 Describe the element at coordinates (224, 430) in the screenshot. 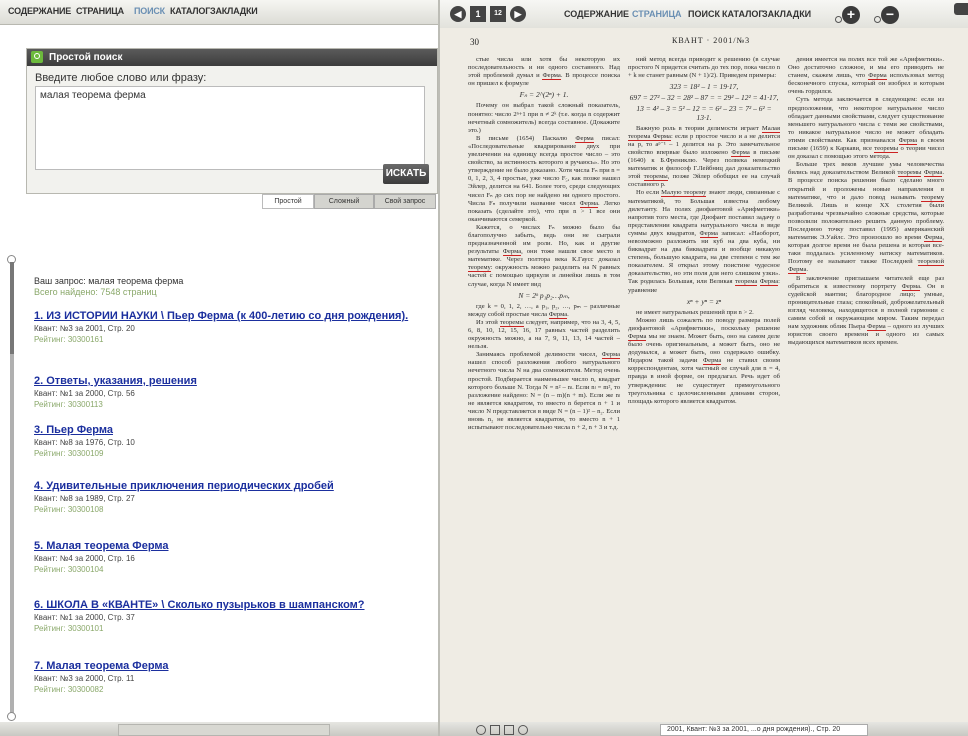

I see `result-title: 3. Пьер Ферма` at that location.